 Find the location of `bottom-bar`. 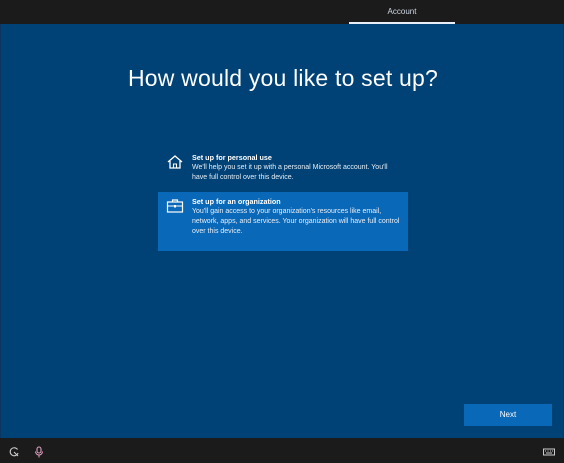

bottom-bar is located at coordinates (282, 450).